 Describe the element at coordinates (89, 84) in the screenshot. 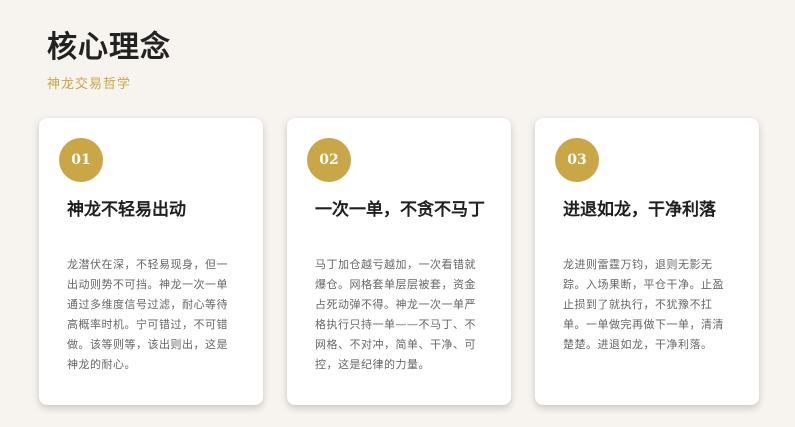

I see `page-subtitle: 神龙交易哲学` at that location.